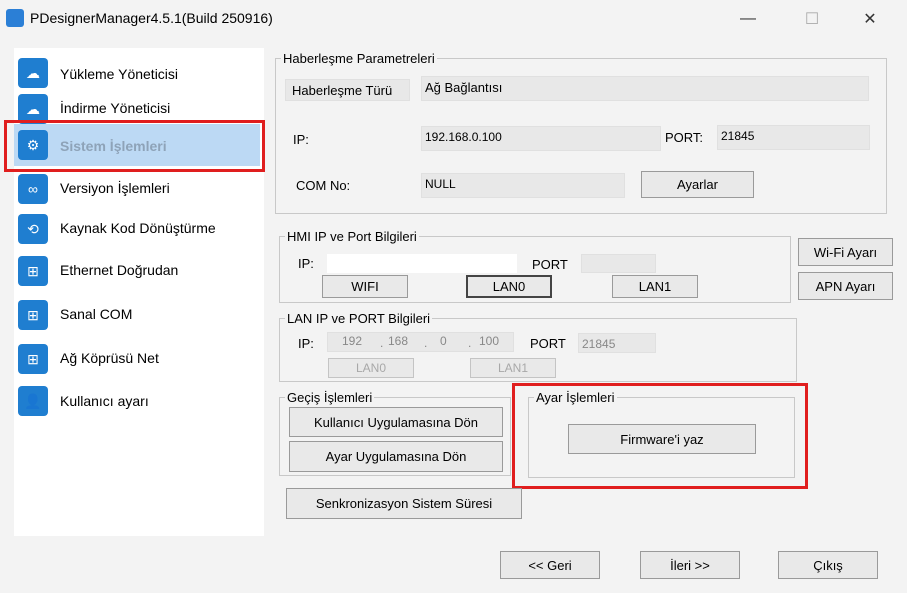 The width and height of the screenshot is (907, 593). What do you see at coordinates (33, 401) in the screenshot?
I see `user-settings-icon: 👤` at bounding box center [33, 401].